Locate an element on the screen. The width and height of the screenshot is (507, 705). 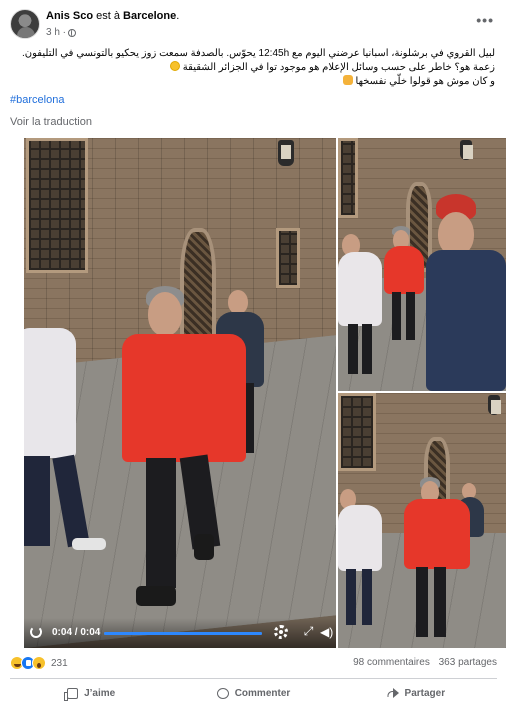
video-progress-bar is located at coordinates (183, 633).